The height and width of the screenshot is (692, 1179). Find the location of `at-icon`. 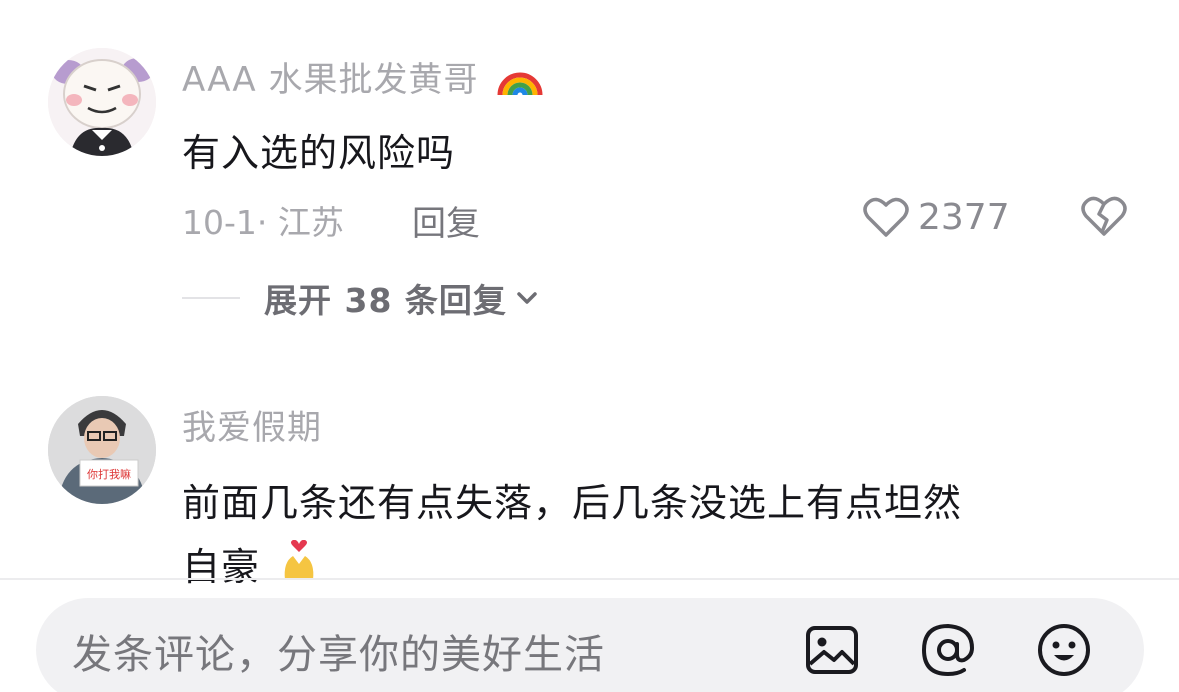

at-icon is located at coordinates (948, 650).